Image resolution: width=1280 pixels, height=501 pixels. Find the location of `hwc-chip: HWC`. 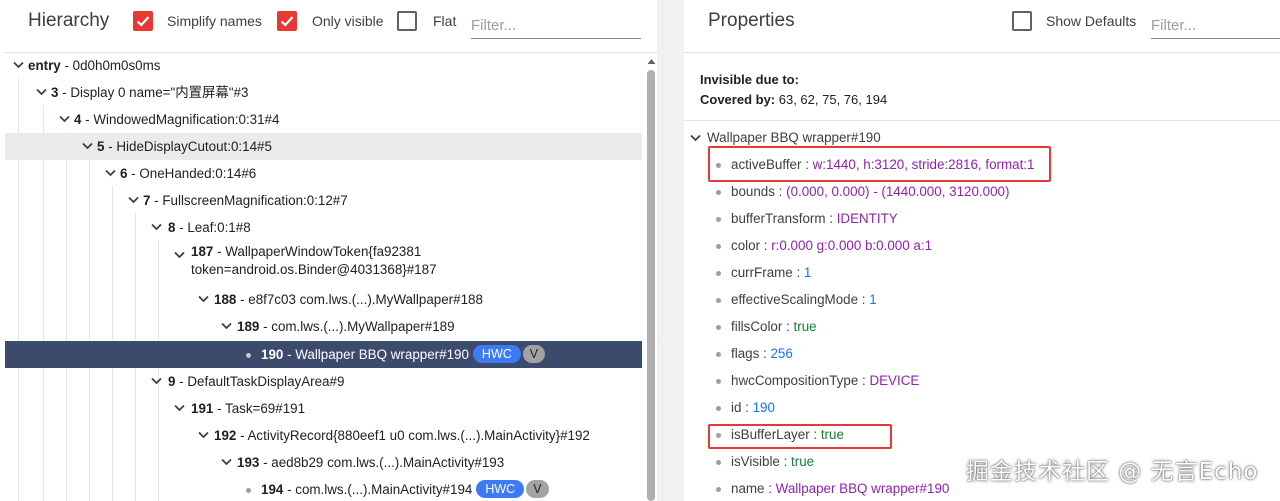

hwc-chip: HWC is located at coordinates (496, 354).